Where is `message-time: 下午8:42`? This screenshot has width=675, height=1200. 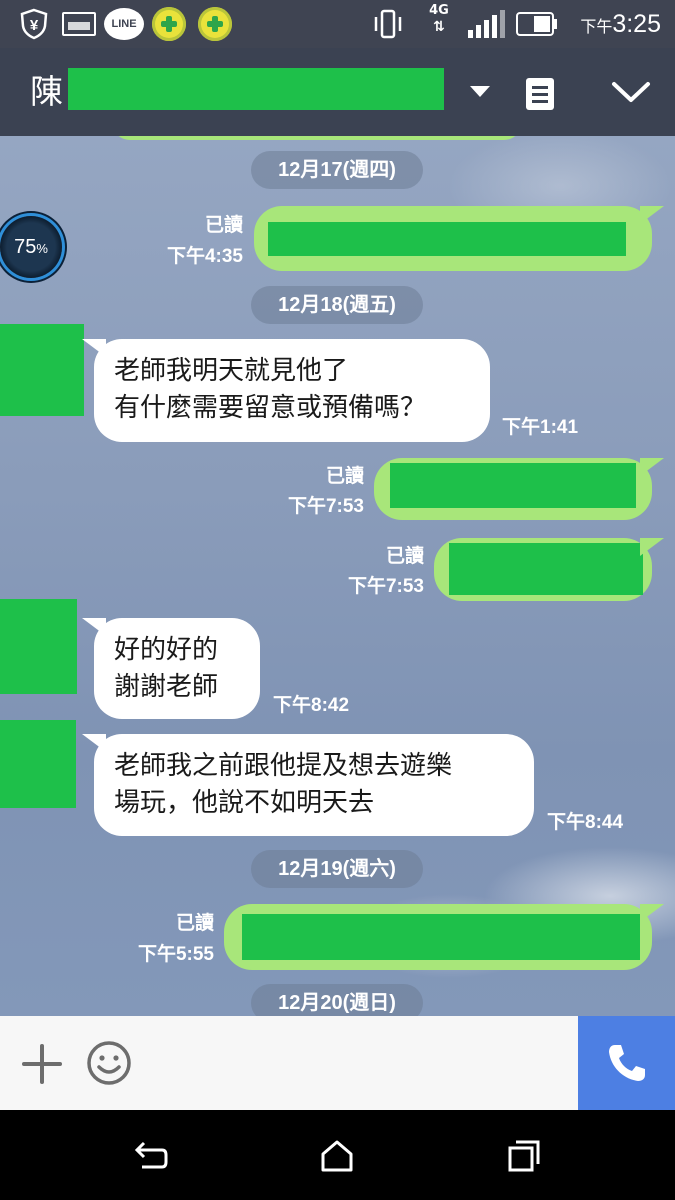 message-time: 下午8:42 is located at coordinates (311, 705).